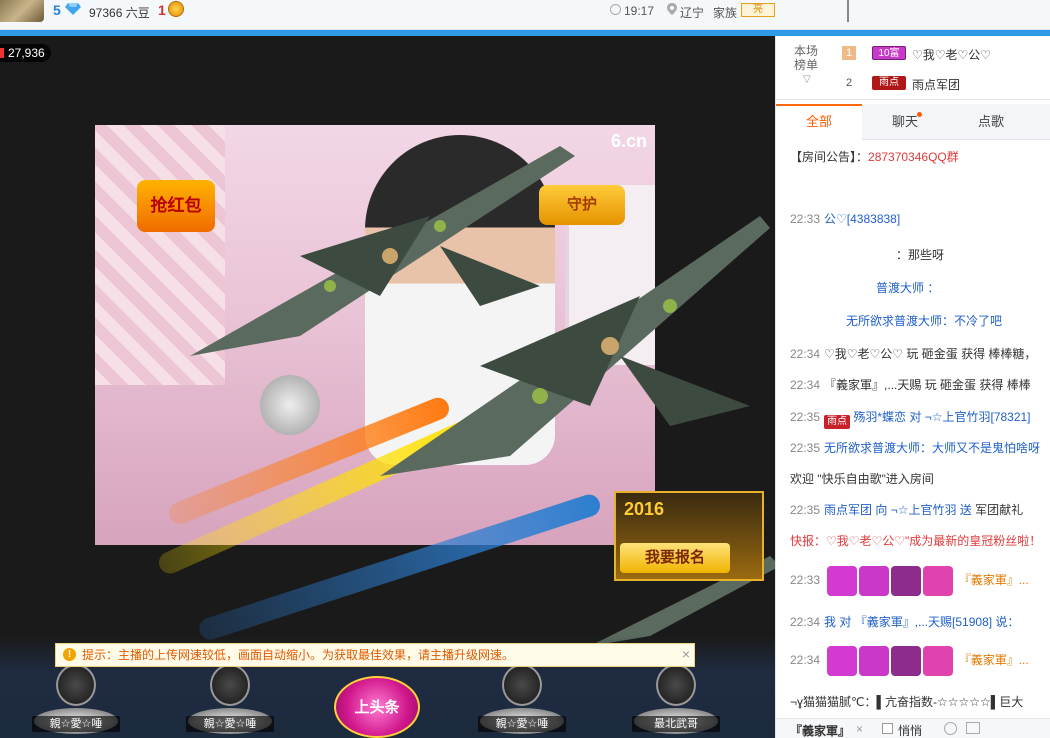 Image resolution: width=1050 pixels, height=738 pixels. I want to click on crown-icon, so click(176, 9).